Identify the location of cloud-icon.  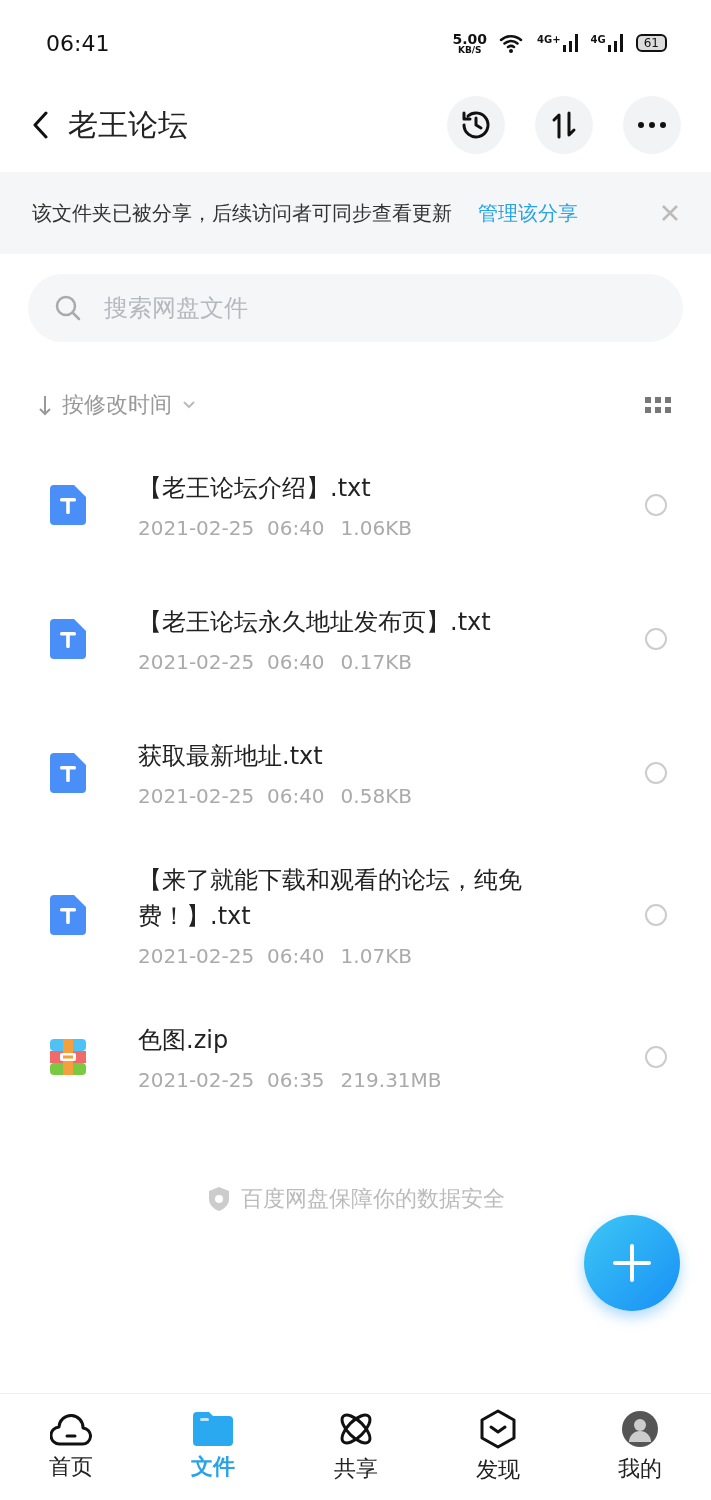
(71, 1429).